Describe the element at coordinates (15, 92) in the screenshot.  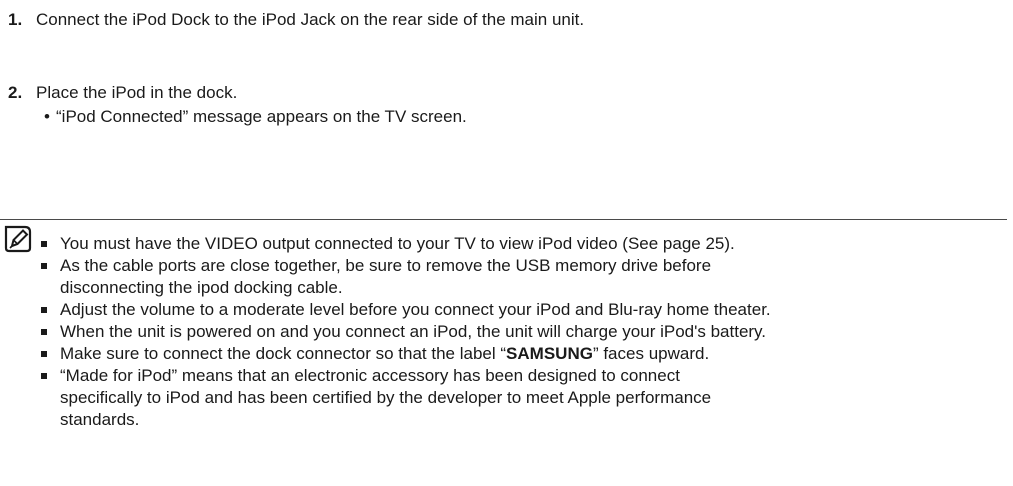
I see `step-2-number: 2.` at that location.